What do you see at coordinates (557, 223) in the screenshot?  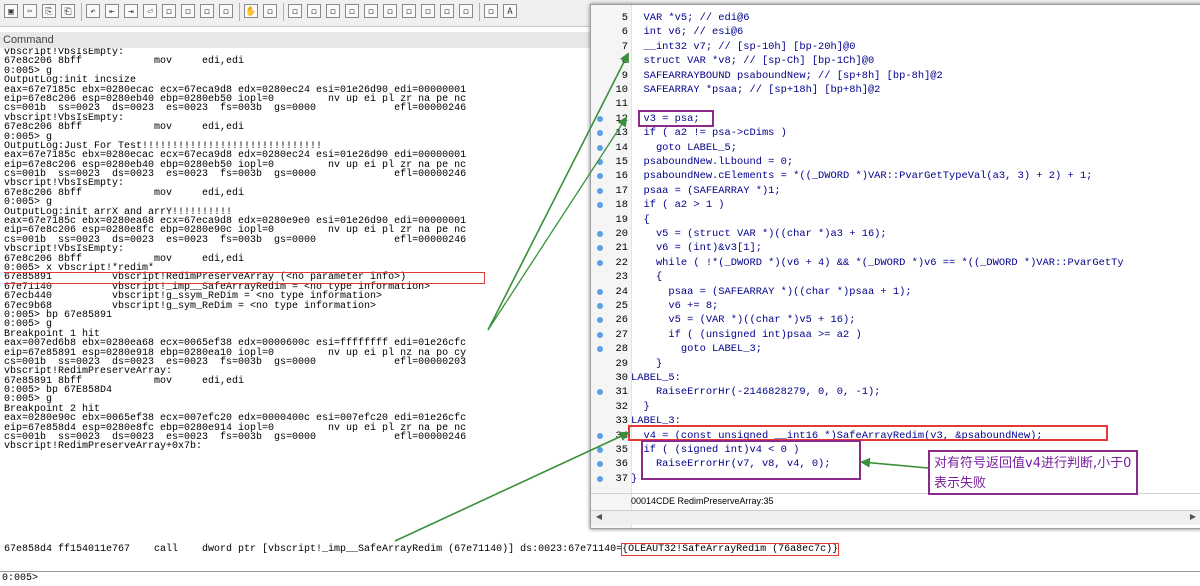 I see `arrow-redim-to-labels` at bounding box center [557, 223].